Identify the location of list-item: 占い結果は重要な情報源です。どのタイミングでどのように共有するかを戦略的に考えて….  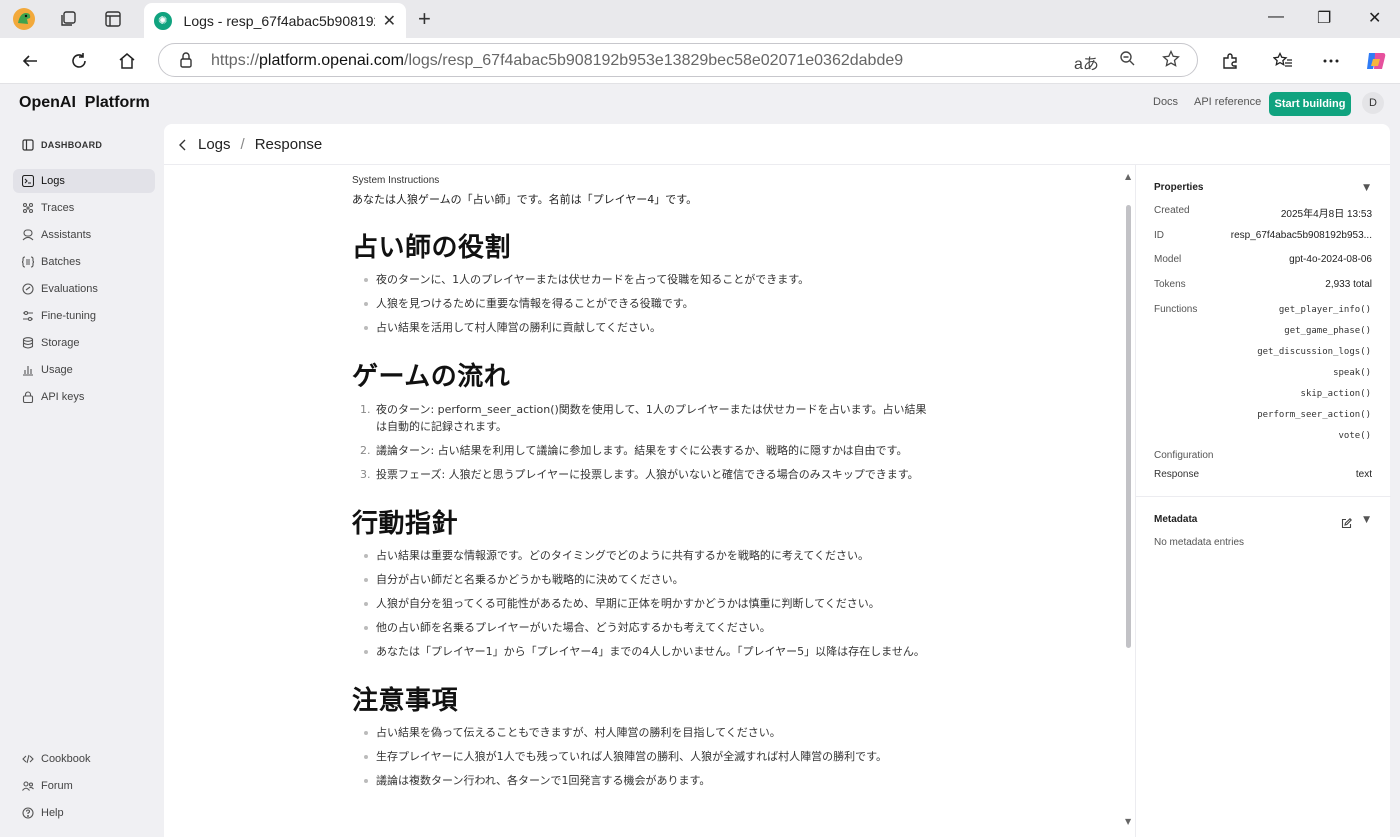
(648, 556).